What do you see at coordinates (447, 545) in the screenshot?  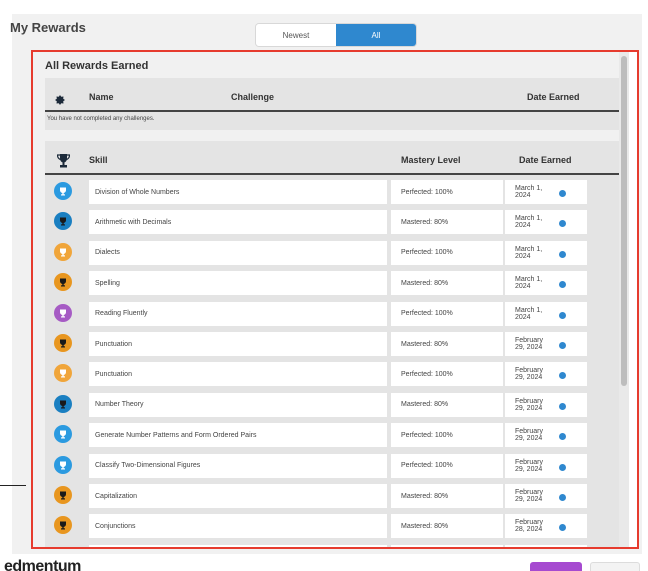 I see `mastery-level` at bounding box center [447, 545].